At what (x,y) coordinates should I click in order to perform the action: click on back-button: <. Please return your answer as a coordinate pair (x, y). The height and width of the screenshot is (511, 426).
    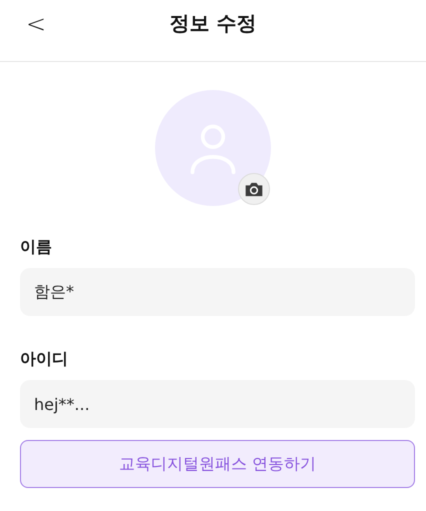
    Looking at the image, I should click on (36, 24).